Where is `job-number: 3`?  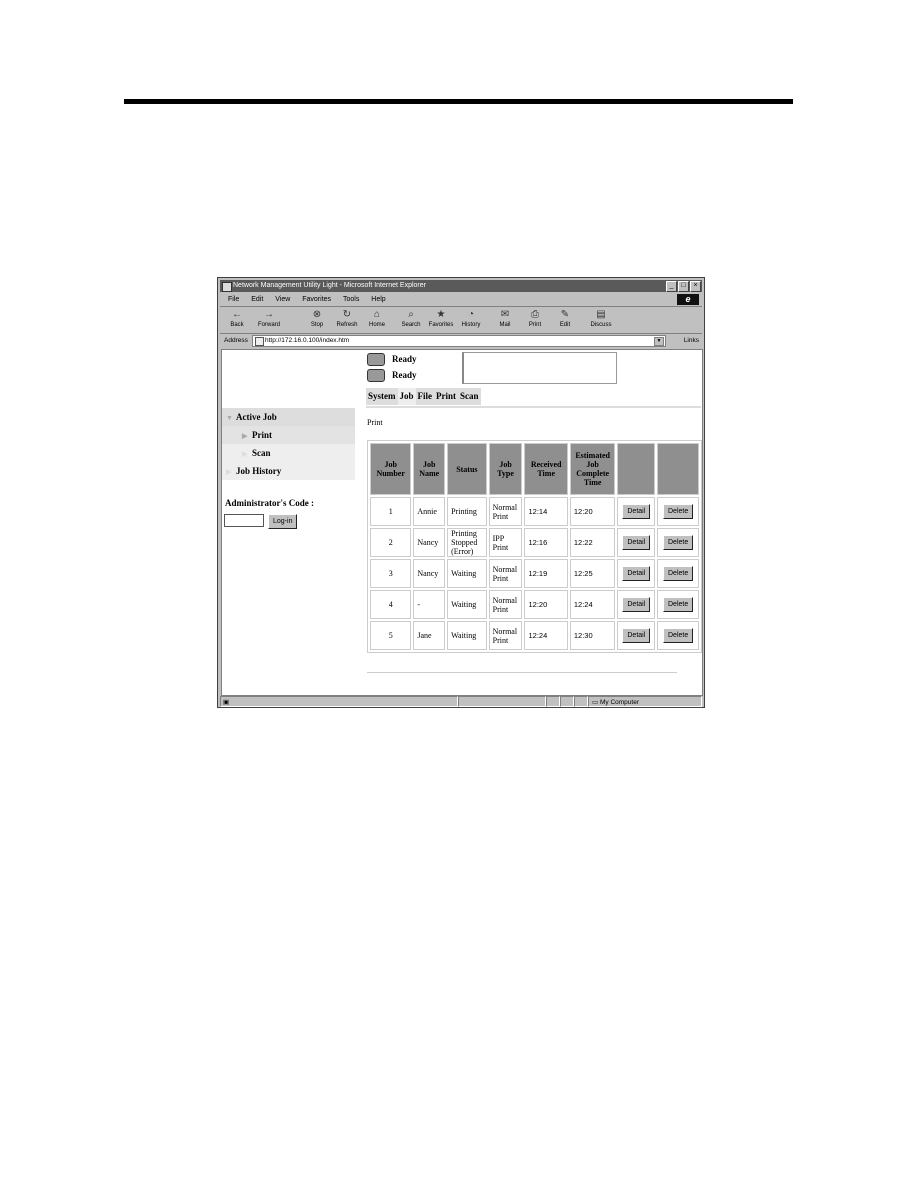 job-number: 3 is located at coordinates (391, 573).